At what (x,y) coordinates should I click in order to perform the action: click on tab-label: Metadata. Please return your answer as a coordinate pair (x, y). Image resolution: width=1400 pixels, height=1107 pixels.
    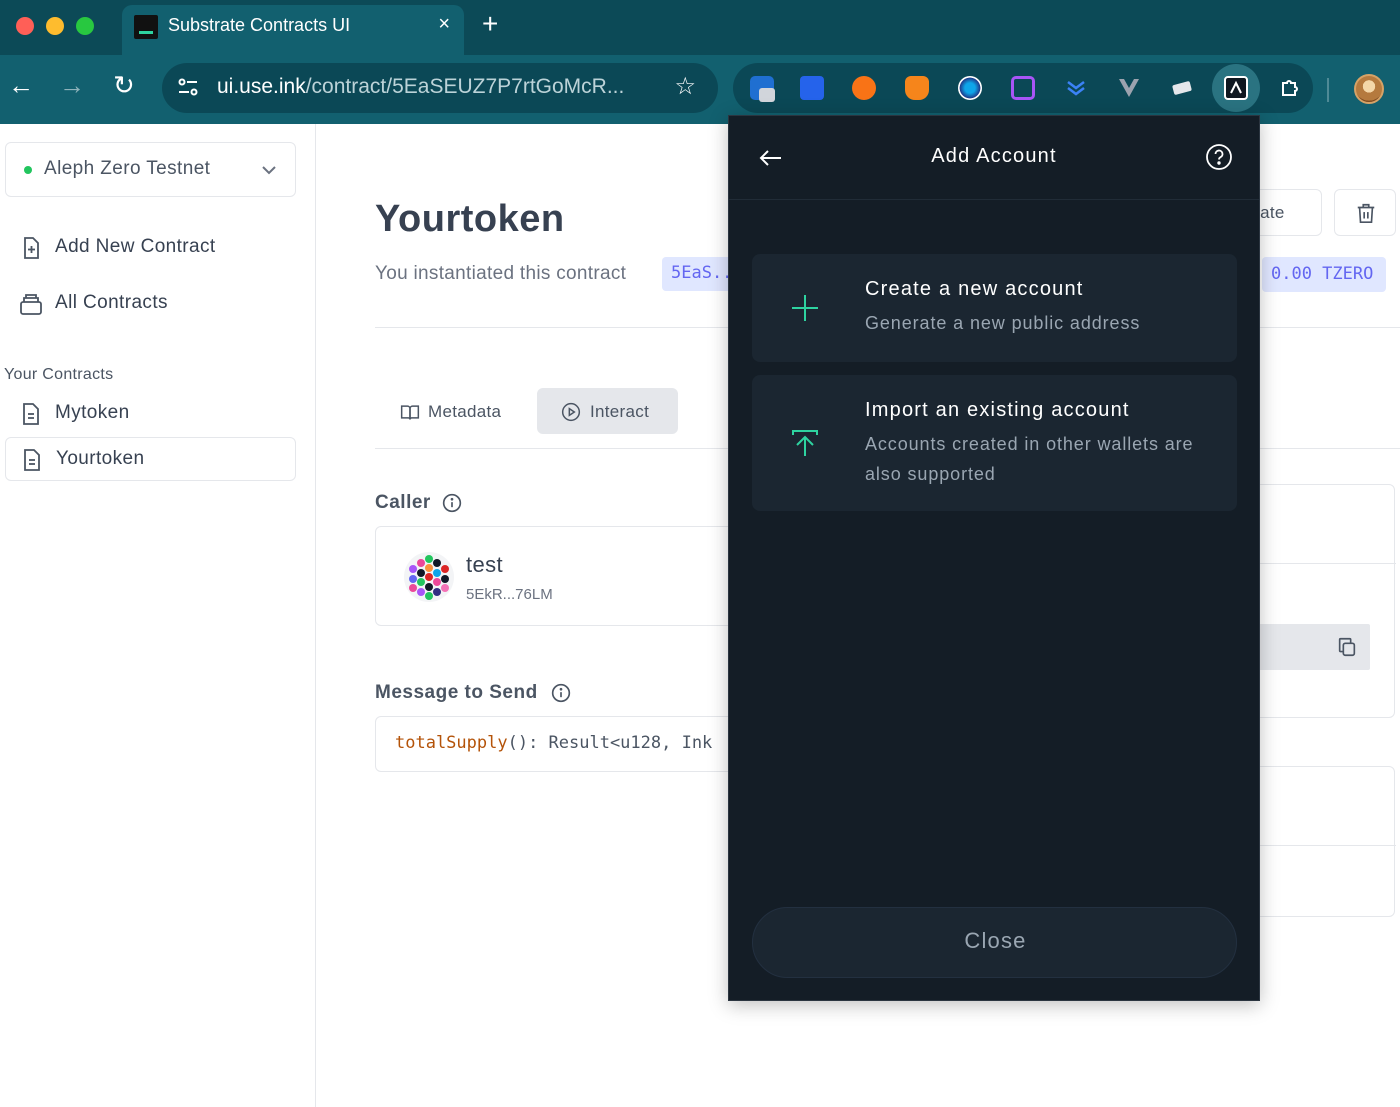
    Looking at the image, I should click on (465, 411).